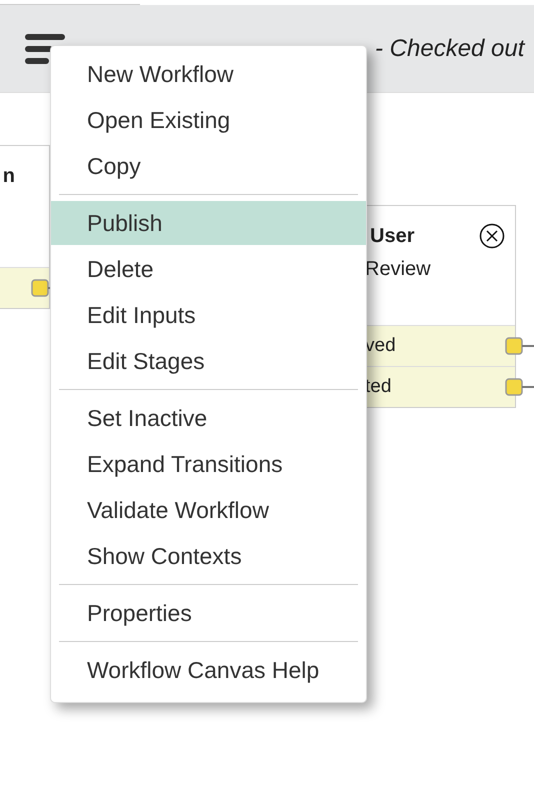 The height and width of the screenshot is (794, 534). What do you see at coordinates (208, 670) in the screenshot?
I see `menu-item: Workflow Canvas Help` at bounding box center [208, 670].